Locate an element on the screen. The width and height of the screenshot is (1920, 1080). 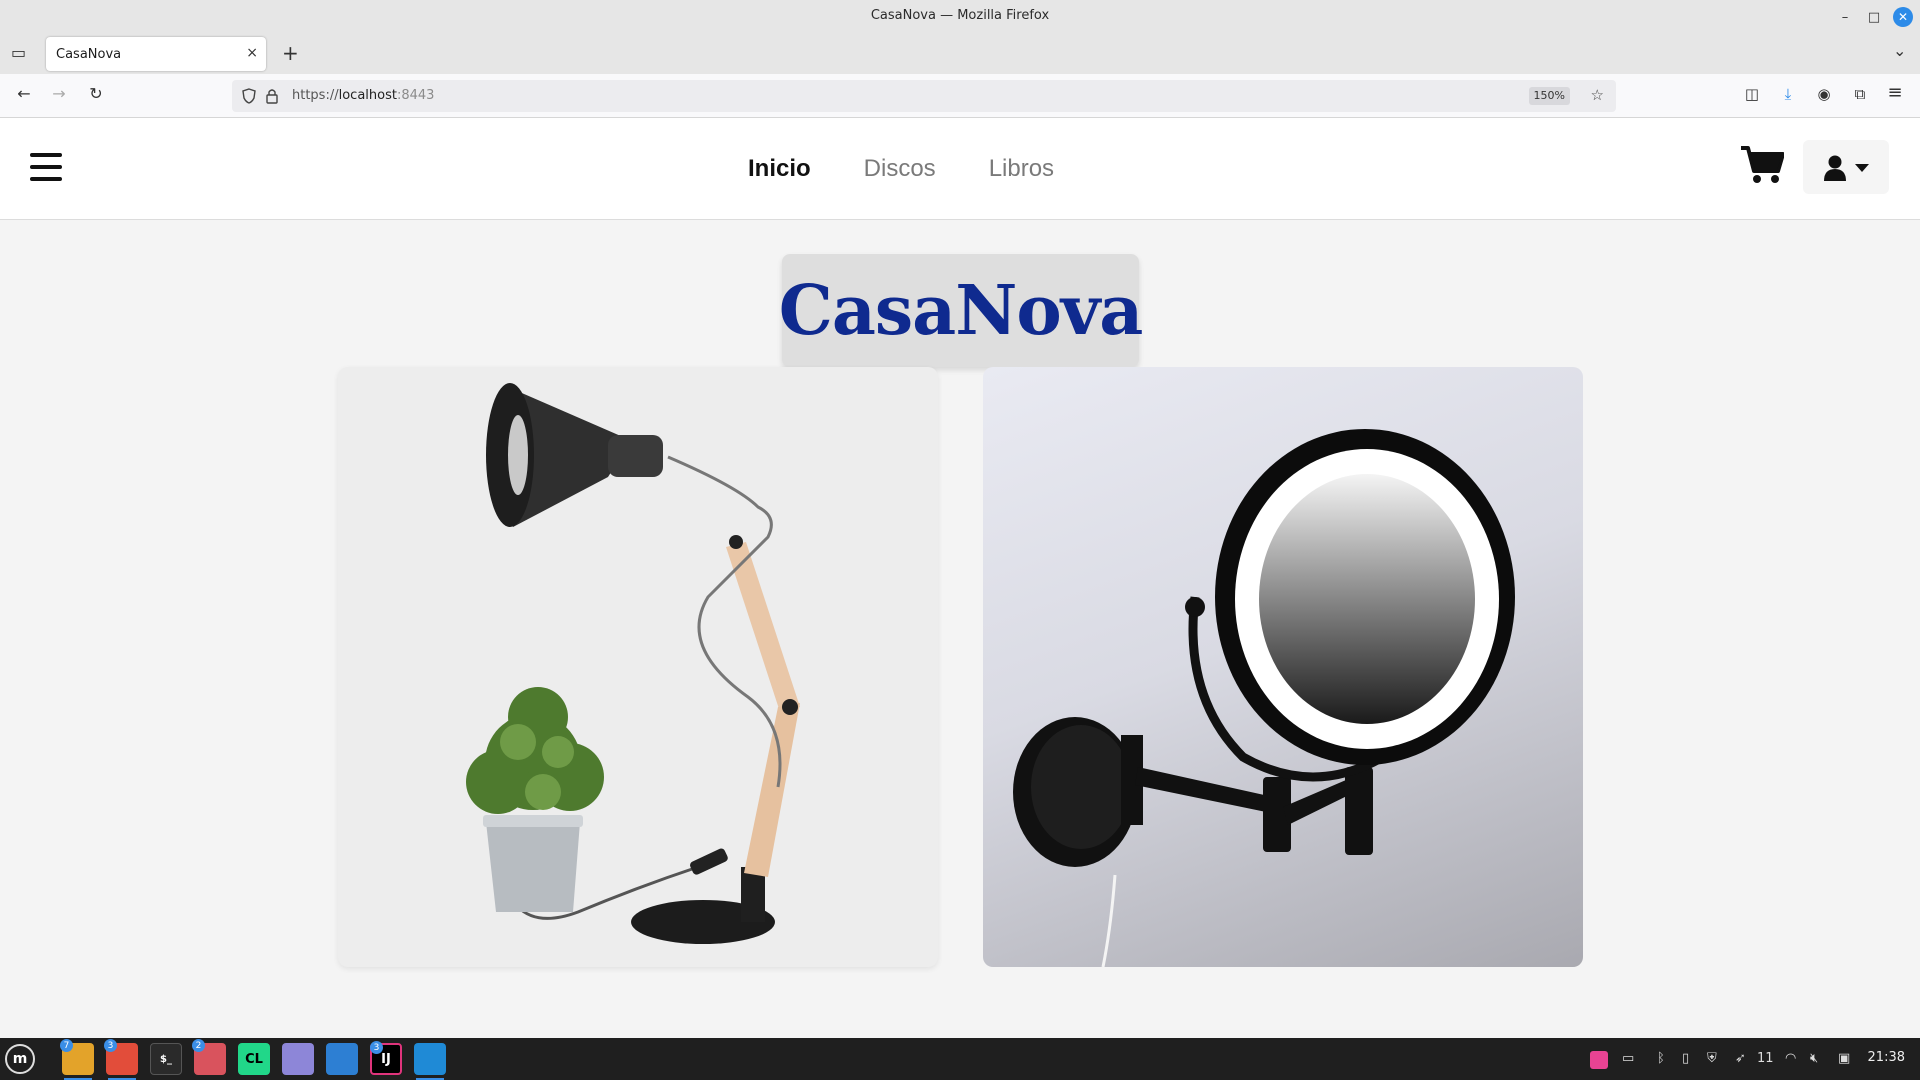
battery-icon: ▣ is located at coordinates (1844, 1058).